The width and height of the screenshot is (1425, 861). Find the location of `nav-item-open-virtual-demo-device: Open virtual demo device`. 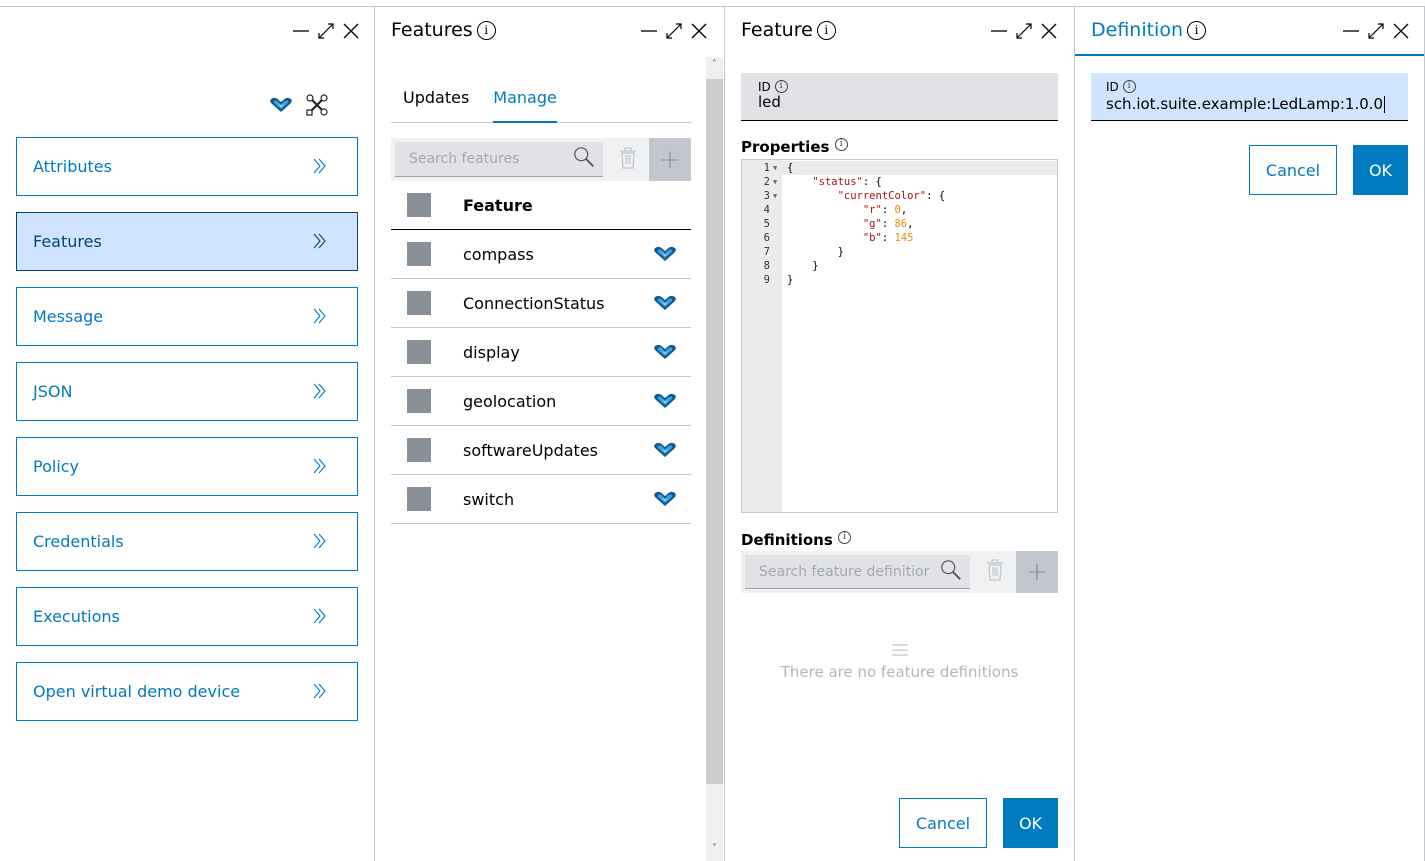

nav-item-open-virtual-demo-device: Open virtual demo device is located at coordinates (187, 691).